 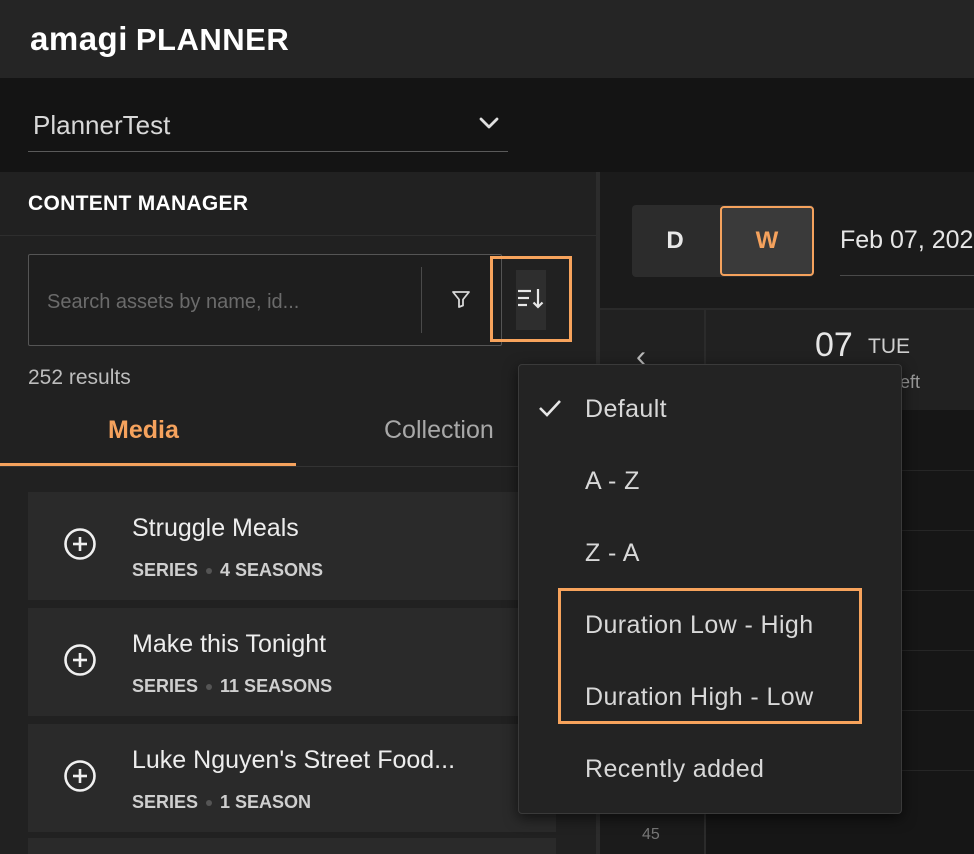 What do you see at coordinates (138, 203) in the screenshot?
I see `content-manager-title: CONTENT MANAGER` at bounding box center [138, 203].